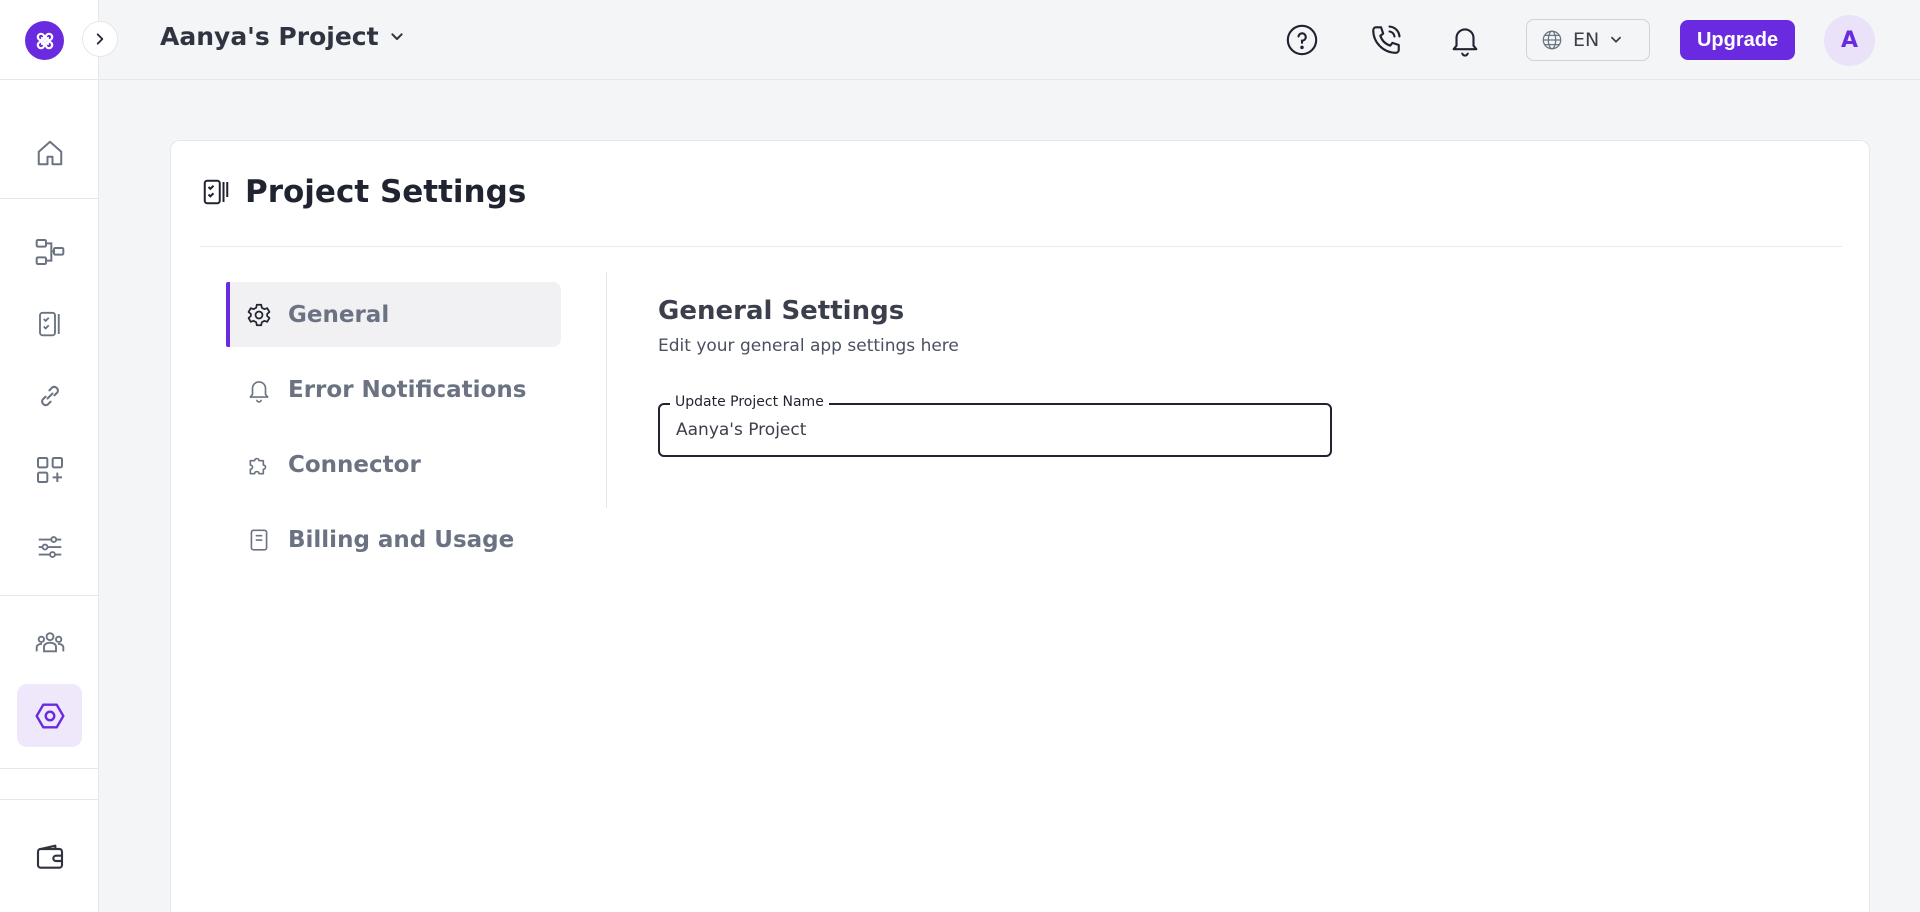 The image size is (1920, 912). I want to click on wallet-icon, so click(49, 856).